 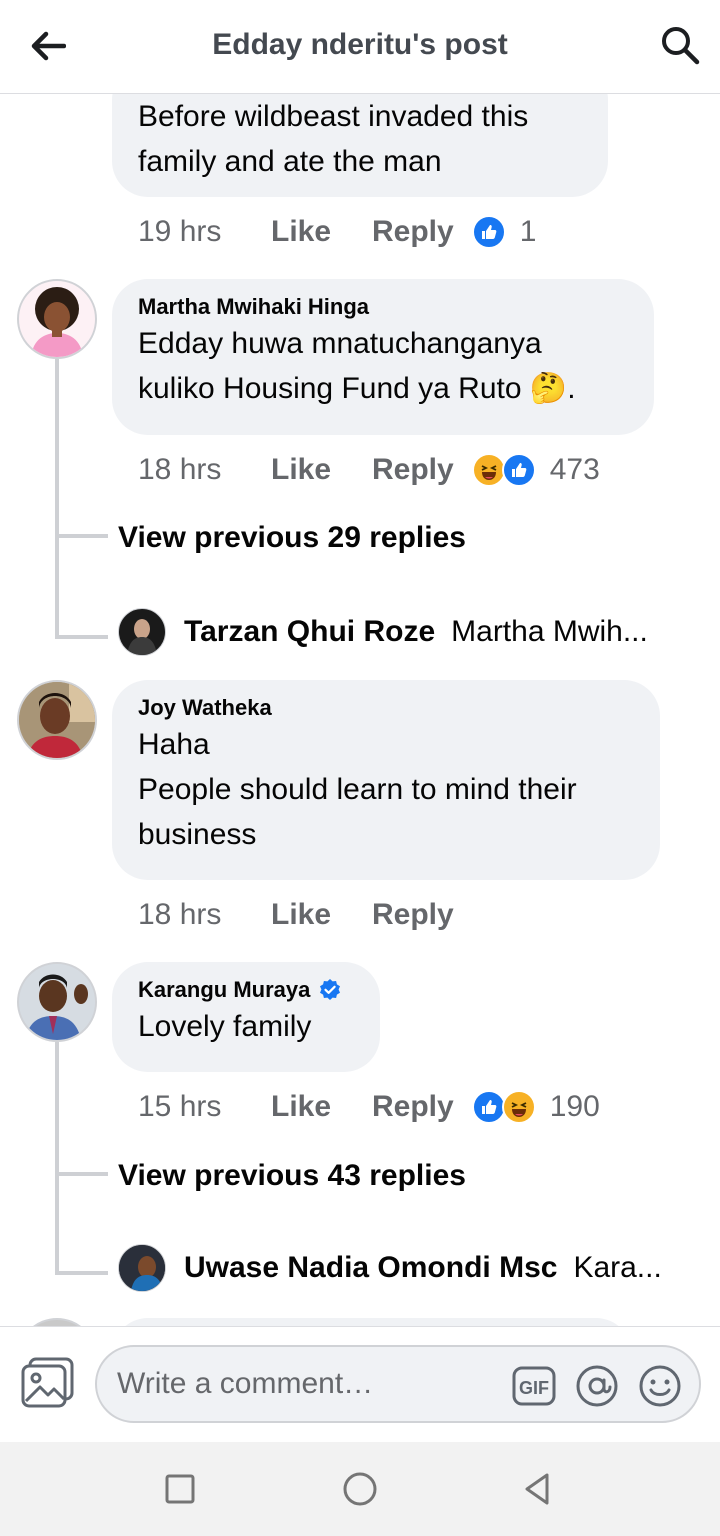 What do you see at coordinates (292, 538) in the screenshot?
I see `view-previous-replies: View previous 29 replies` at bounding box center [292, 538].